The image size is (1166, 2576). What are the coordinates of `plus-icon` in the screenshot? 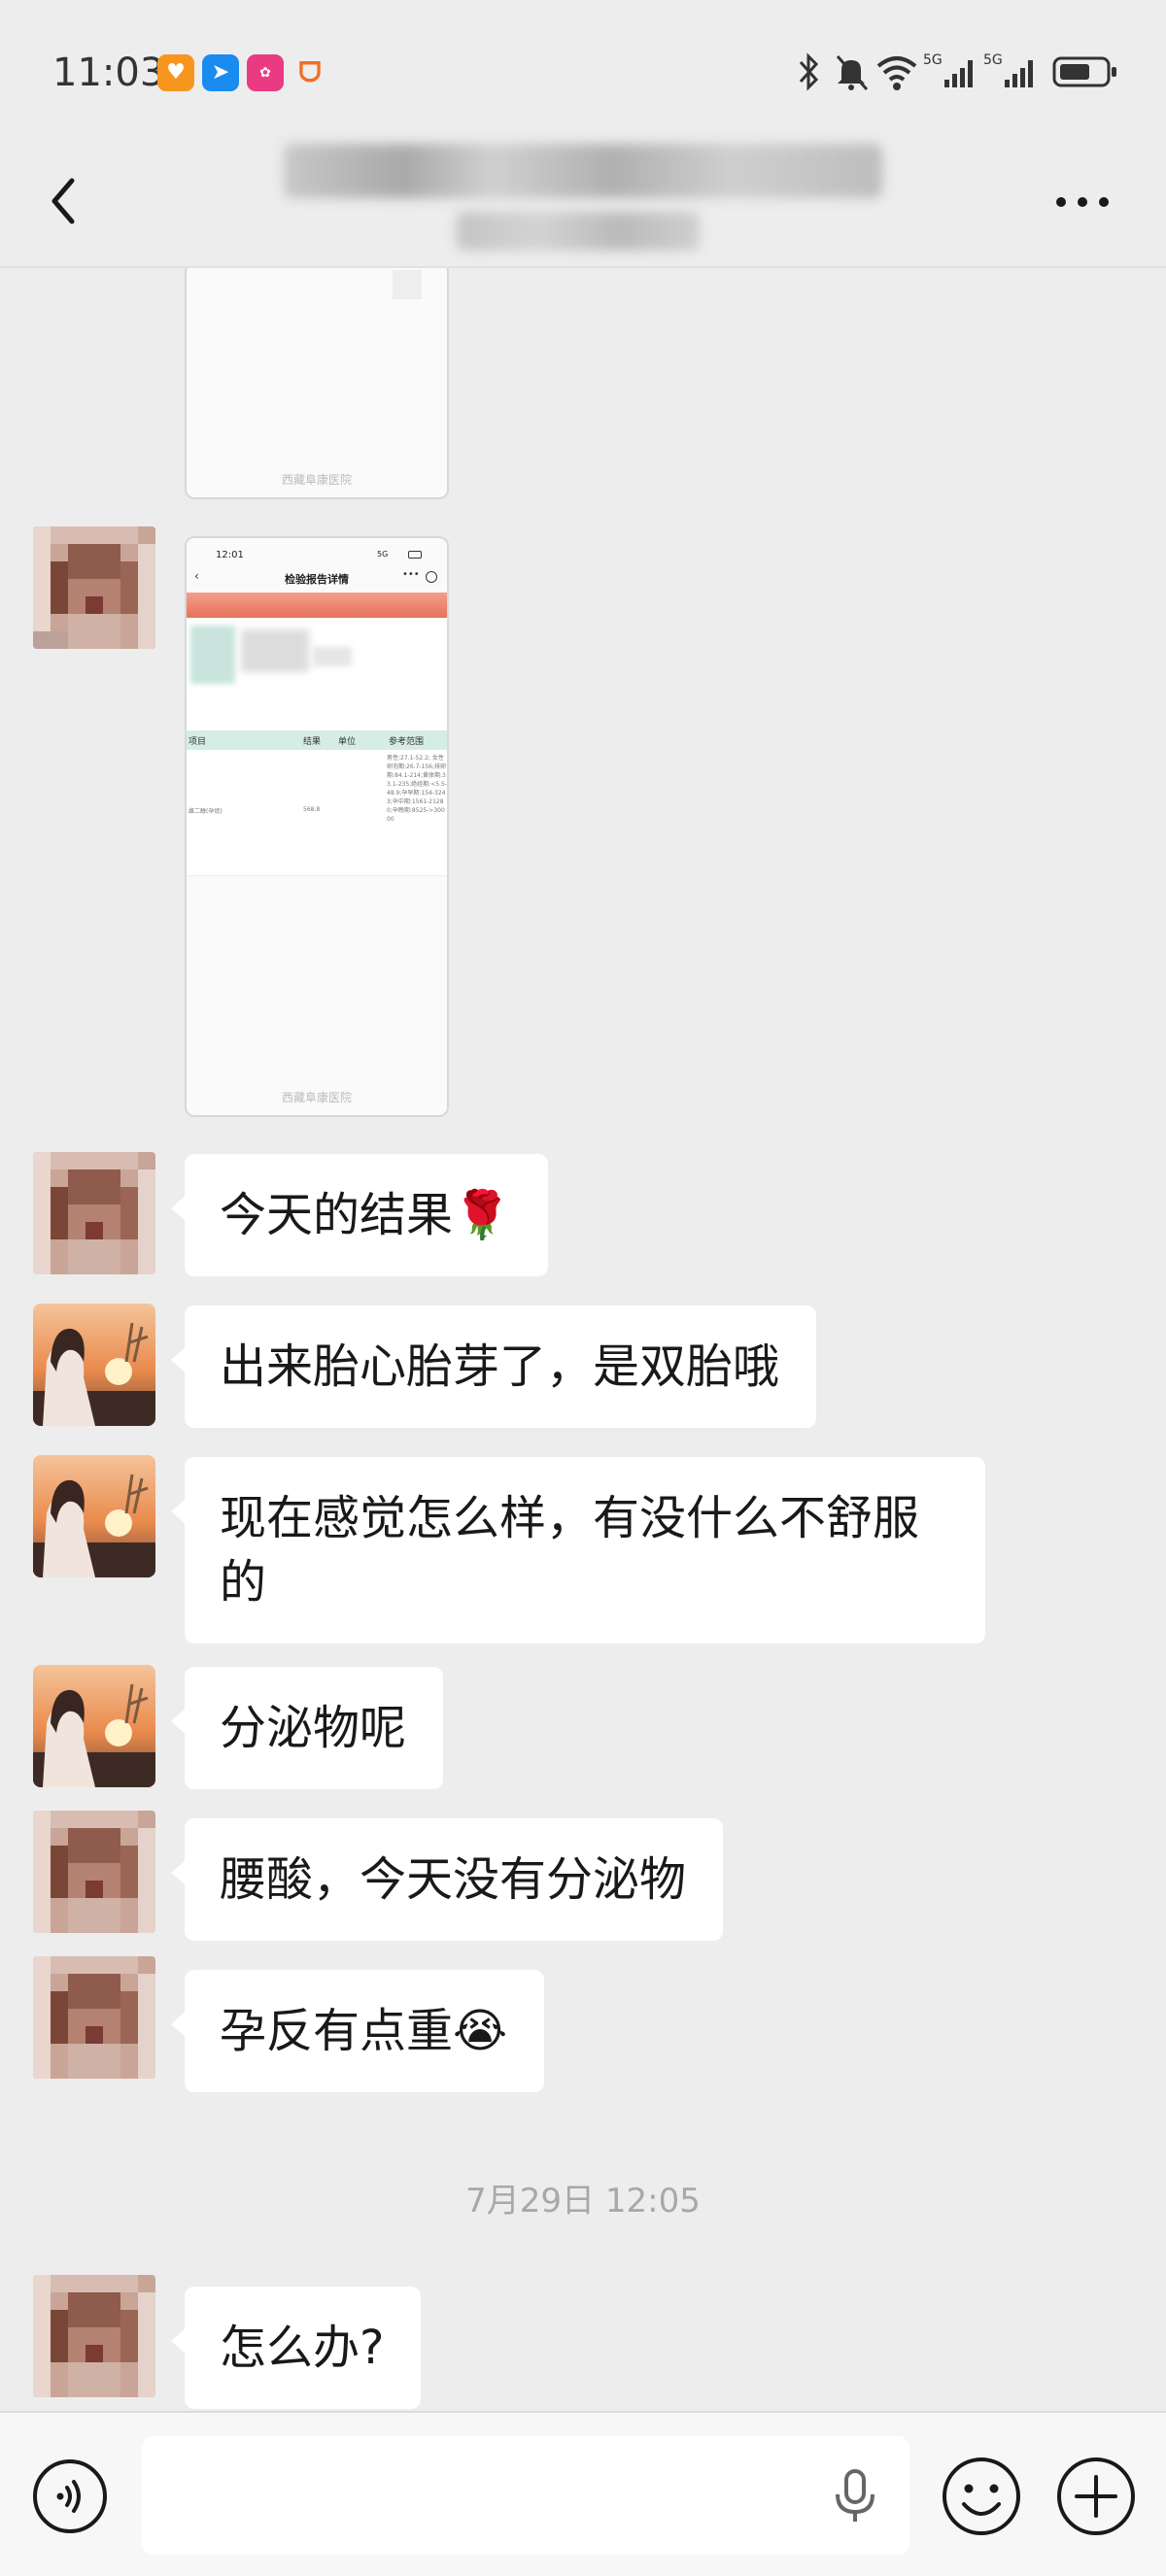 It's located at (1096, 2496).